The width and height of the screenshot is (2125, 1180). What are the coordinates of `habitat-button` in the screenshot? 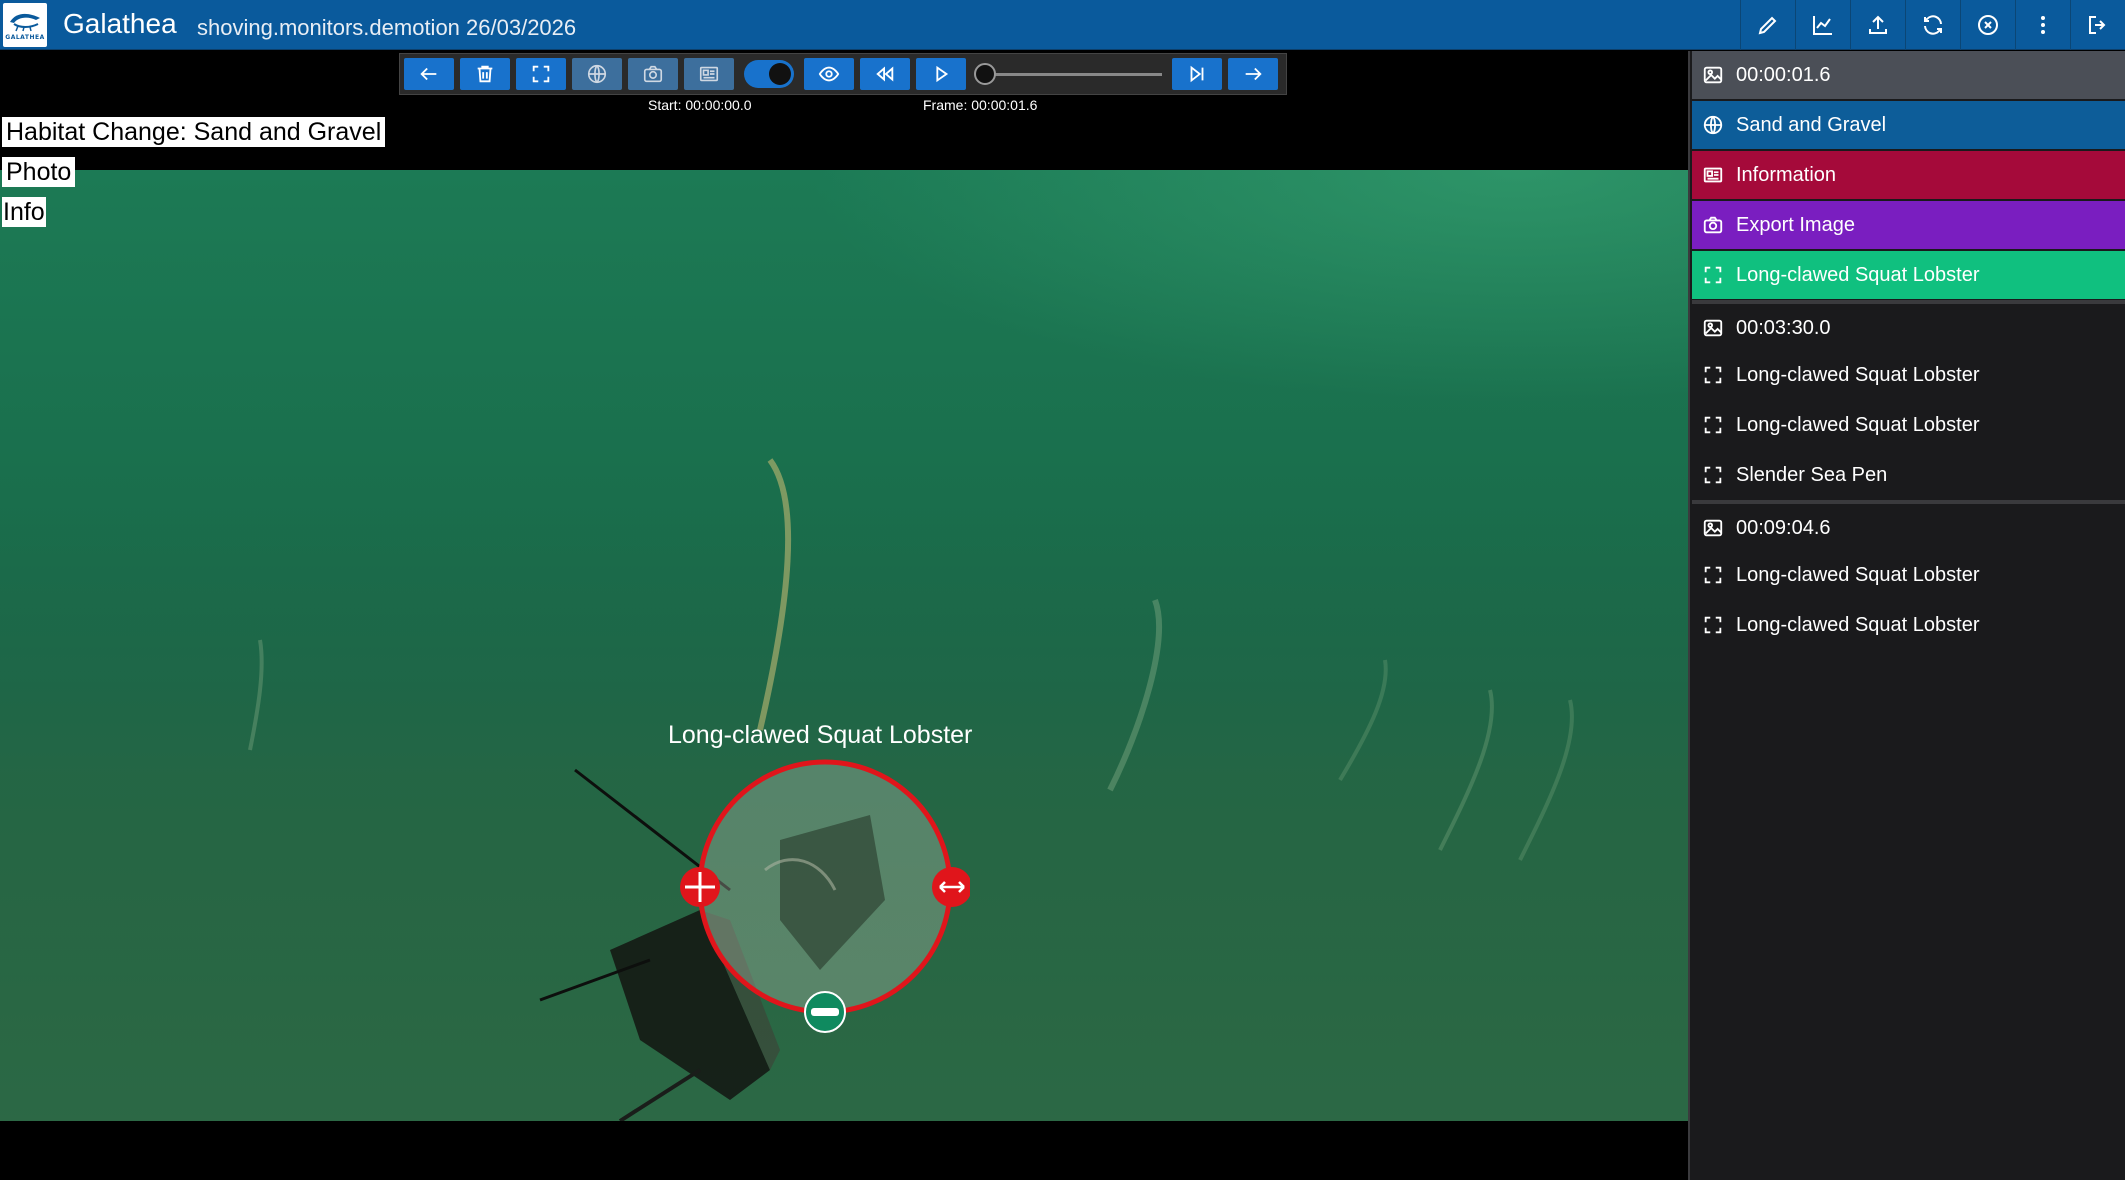 It's located at (597, 74).